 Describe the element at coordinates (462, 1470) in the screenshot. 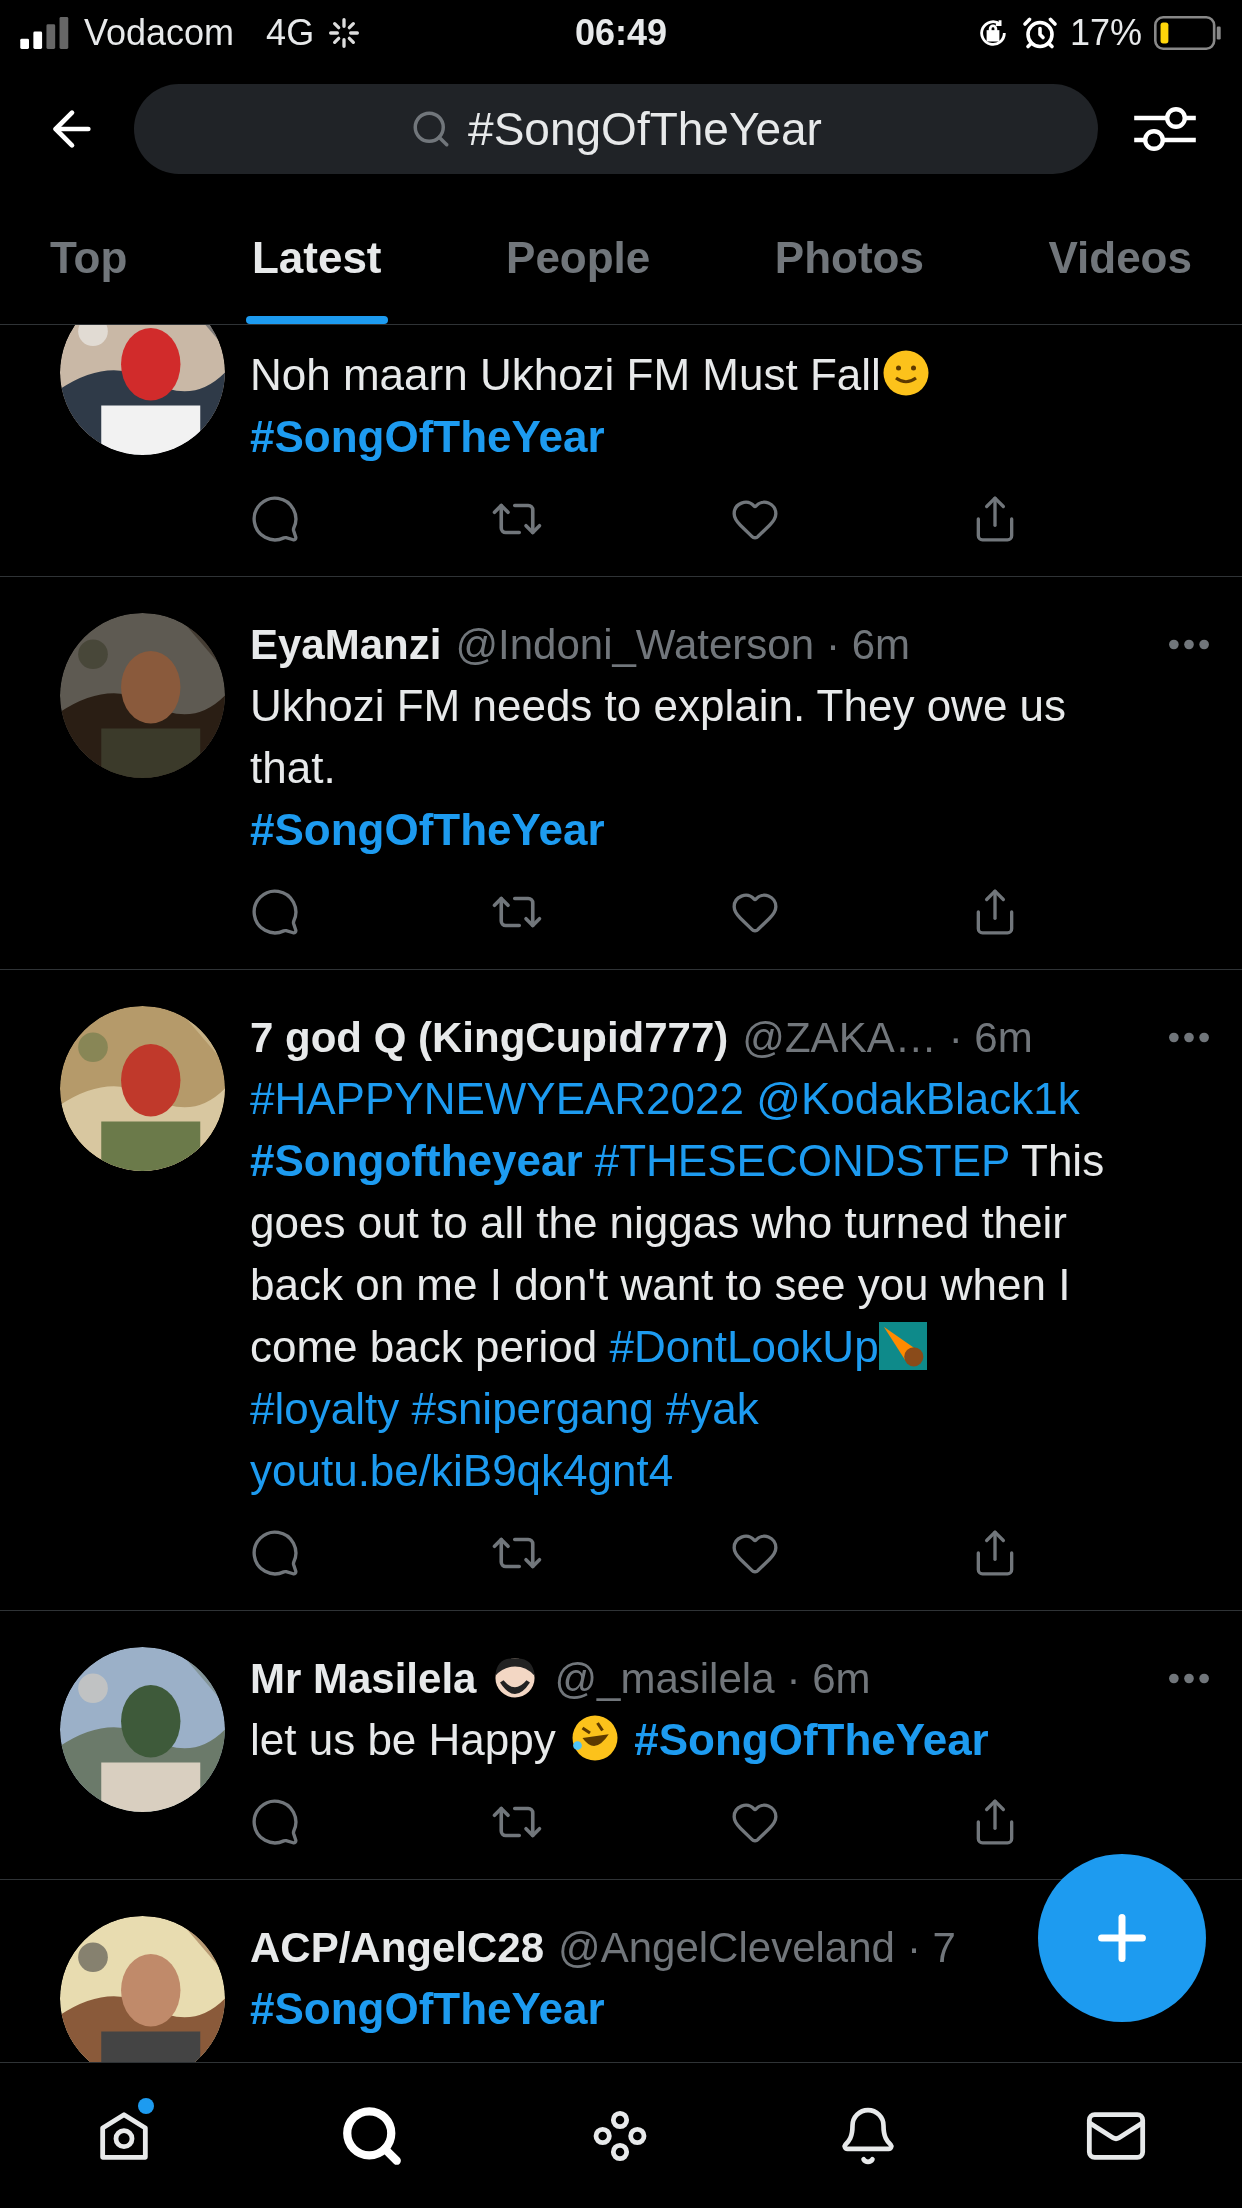

I see `link: youtu.be/kiB9qk4gnt4` at that location.